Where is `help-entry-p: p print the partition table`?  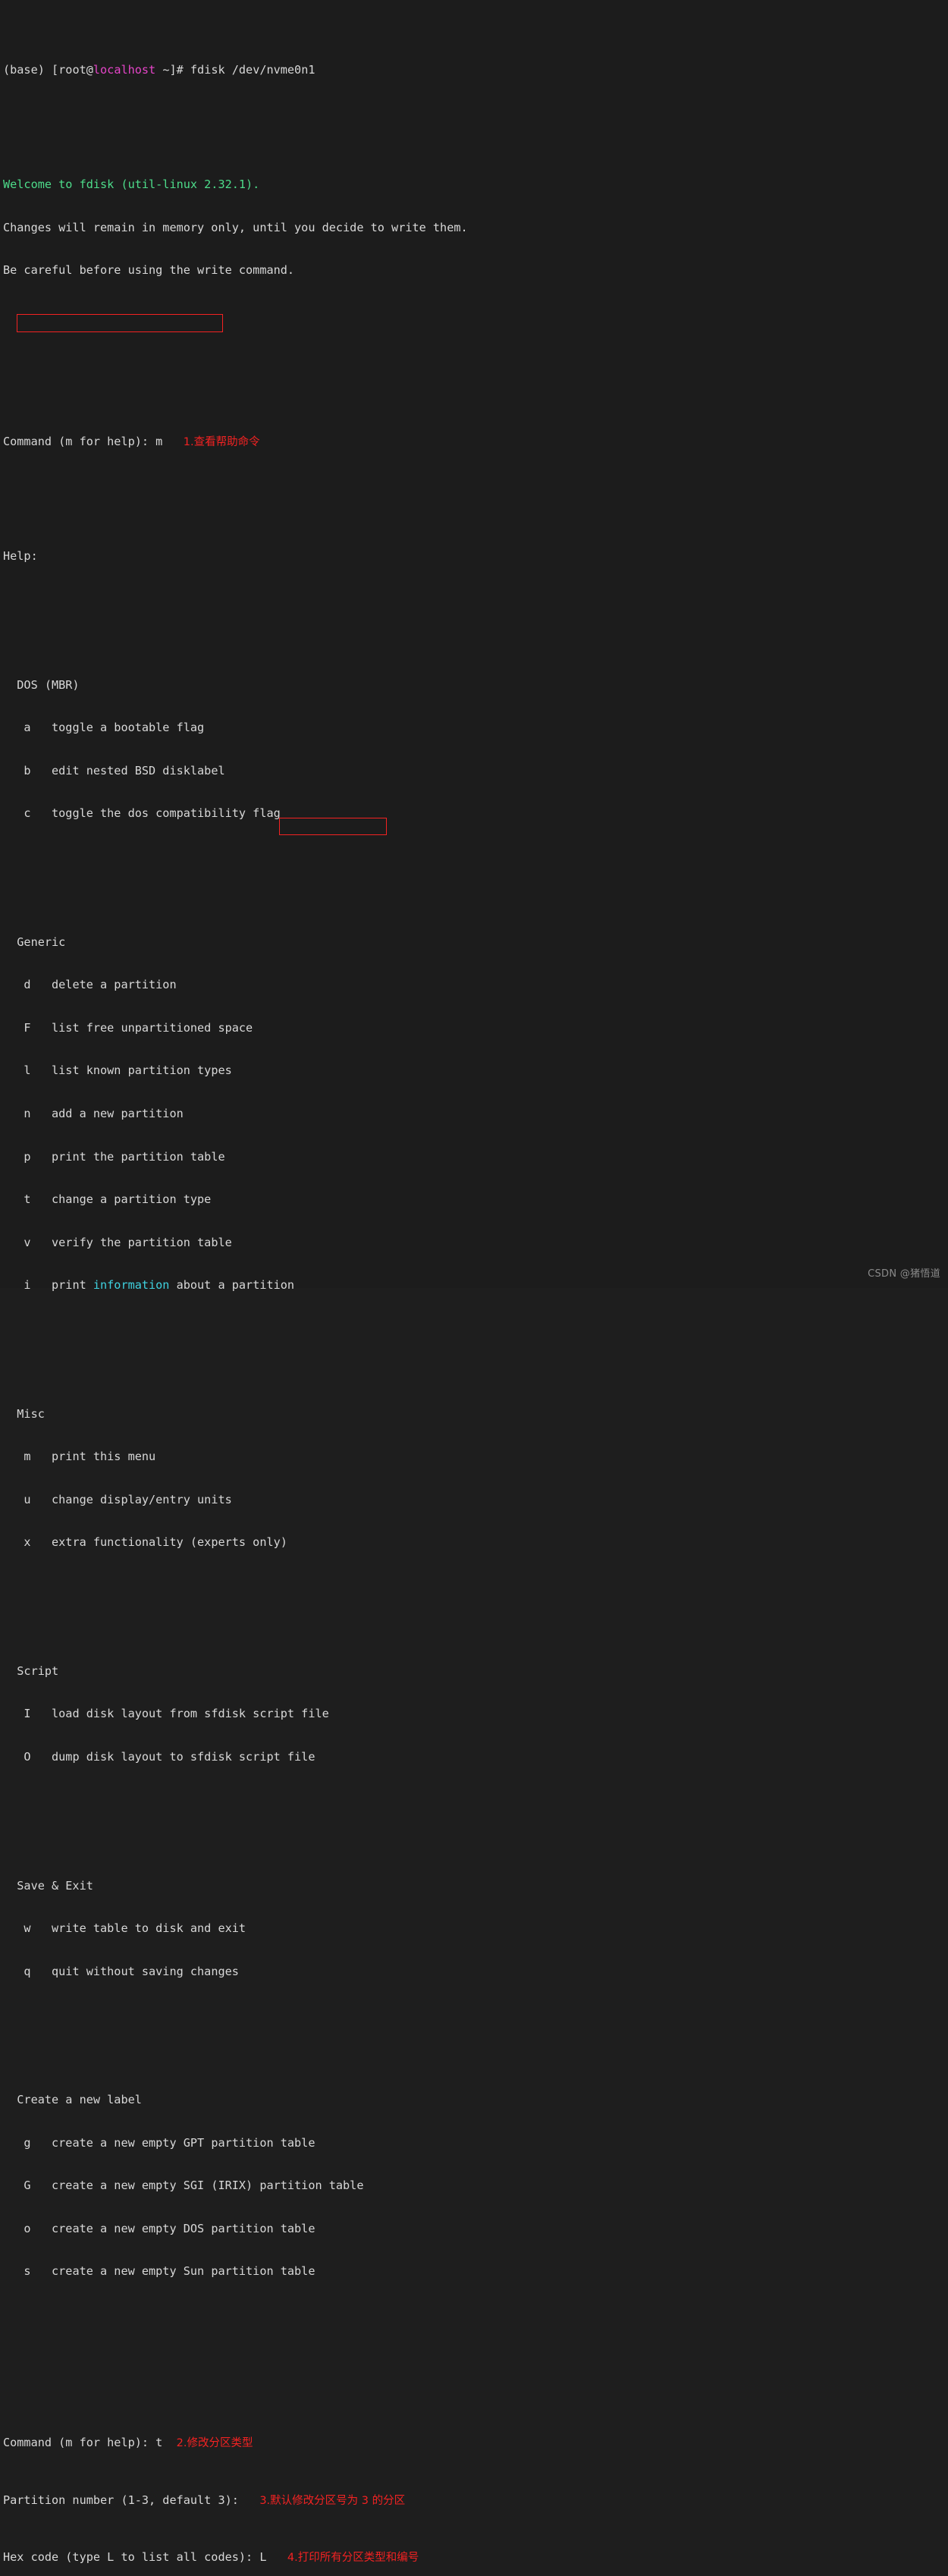
help-entry-p: p print the partition table is located at coordinates (475, 1157).